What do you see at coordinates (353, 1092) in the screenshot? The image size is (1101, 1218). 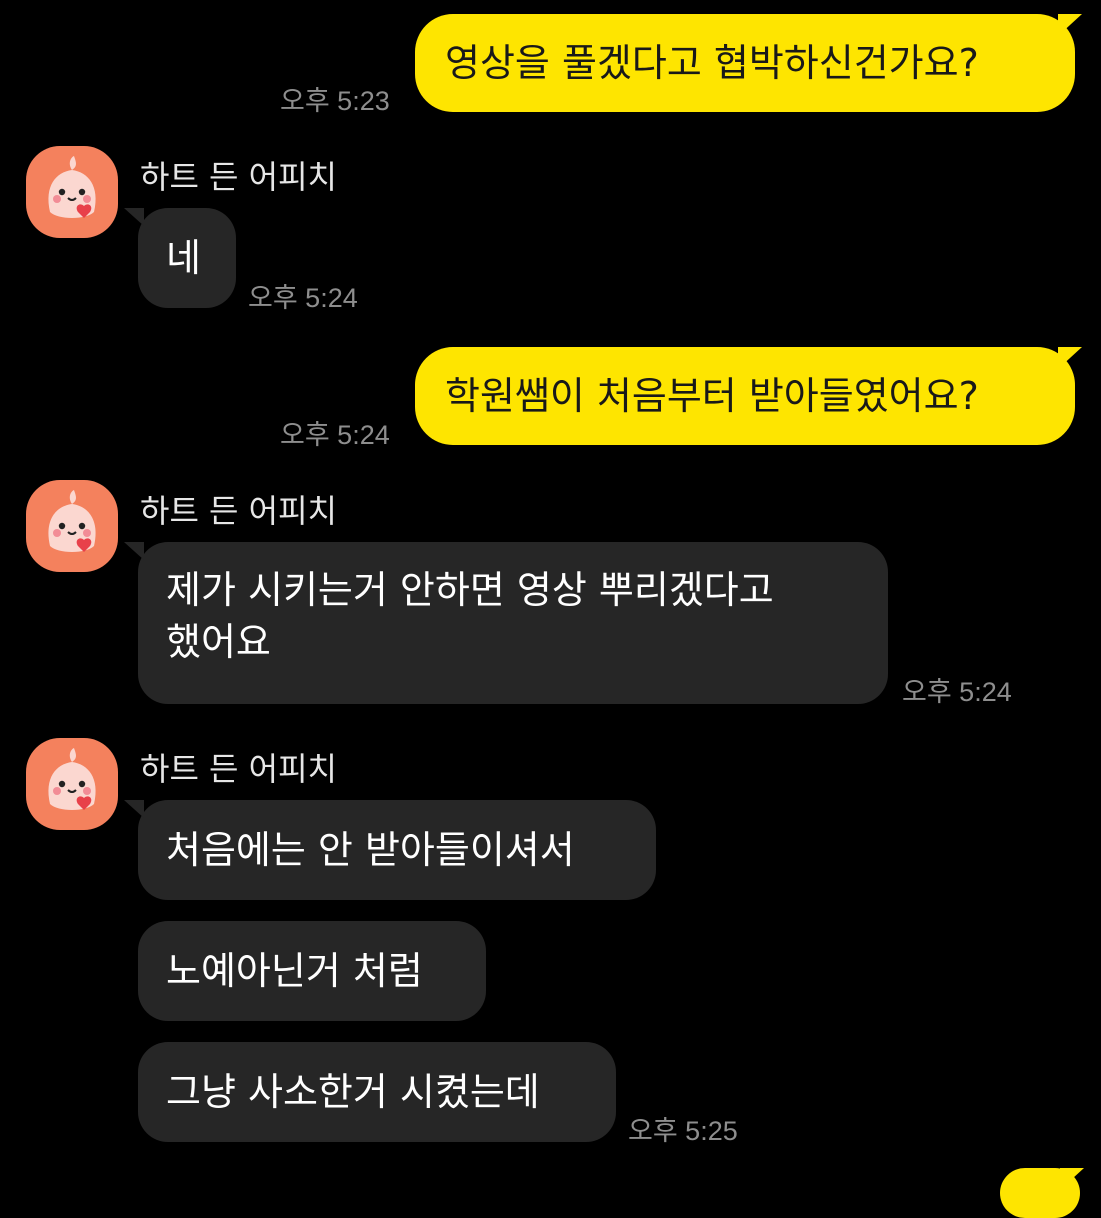 I see `message-text: 그냥 사소한거 시켰는데` at bounding box center [353, 1092].